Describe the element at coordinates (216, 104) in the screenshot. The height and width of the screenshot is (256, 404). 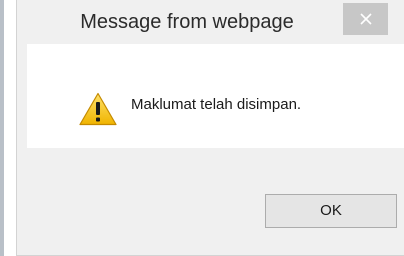
I see `dialog-message: Maklumat telah disimpan.` at that location.